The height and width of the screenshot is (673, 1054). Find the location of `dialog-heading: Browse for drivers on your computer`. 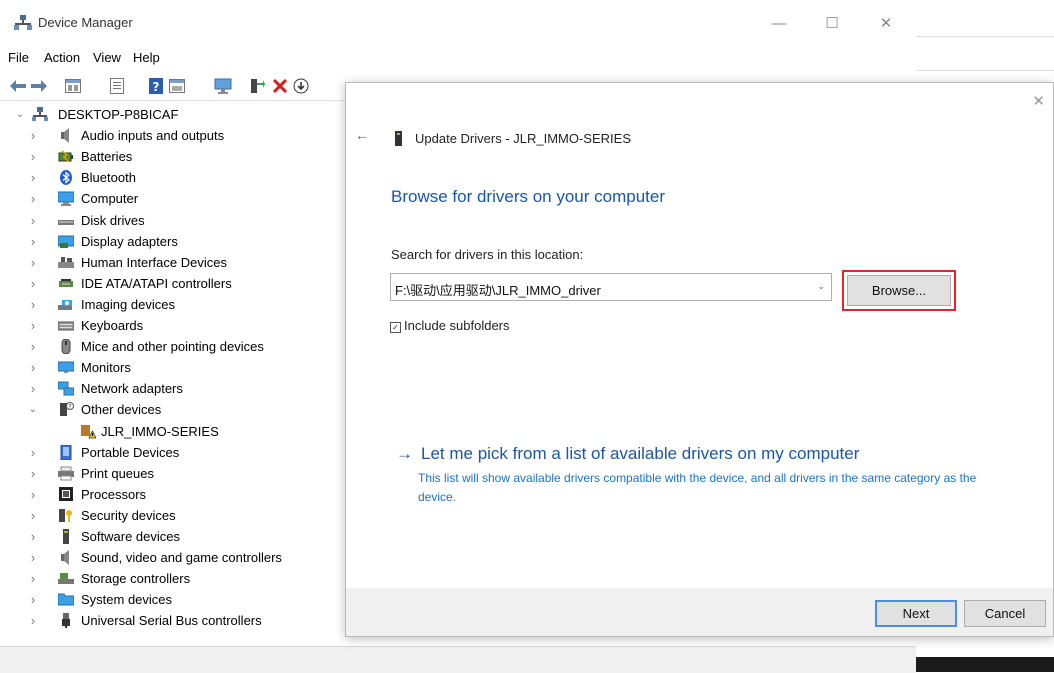

dialog-heading: Browse for drivers on your computer is located at coordinates (528, 196).